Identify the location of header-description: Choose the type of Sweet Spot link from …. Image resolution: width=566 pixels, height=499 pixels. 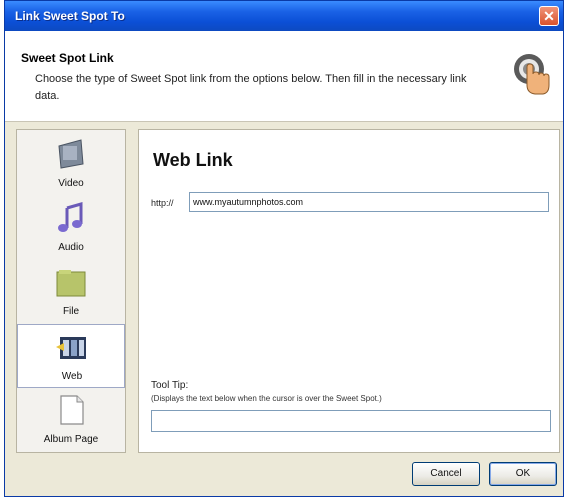
(251, 87).